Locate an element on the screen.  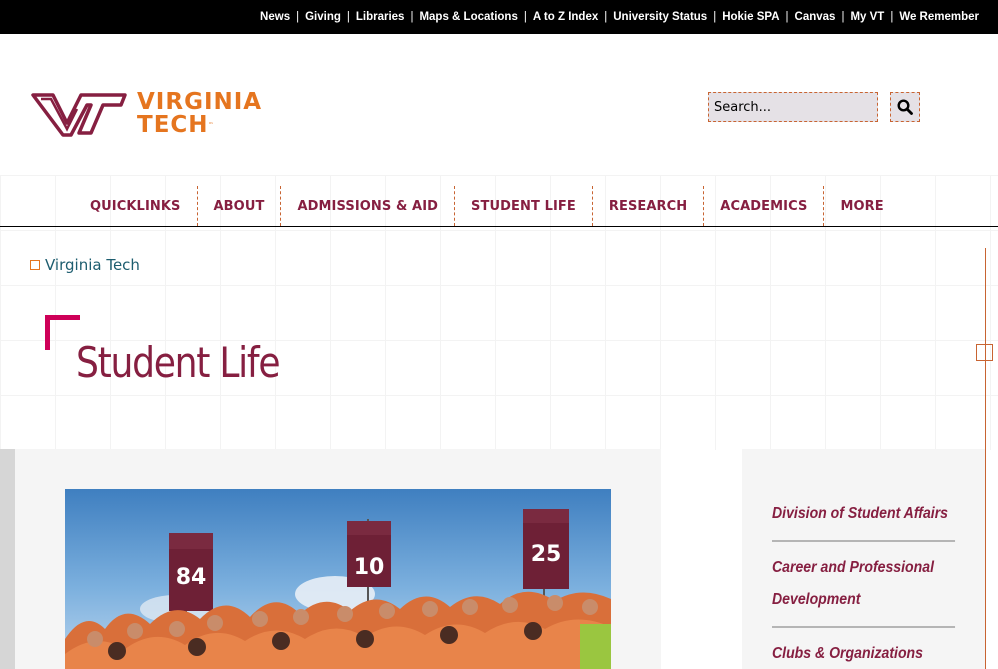
nav-item-student-life: STUDENT LIFE is located at coordinates (523, 206).